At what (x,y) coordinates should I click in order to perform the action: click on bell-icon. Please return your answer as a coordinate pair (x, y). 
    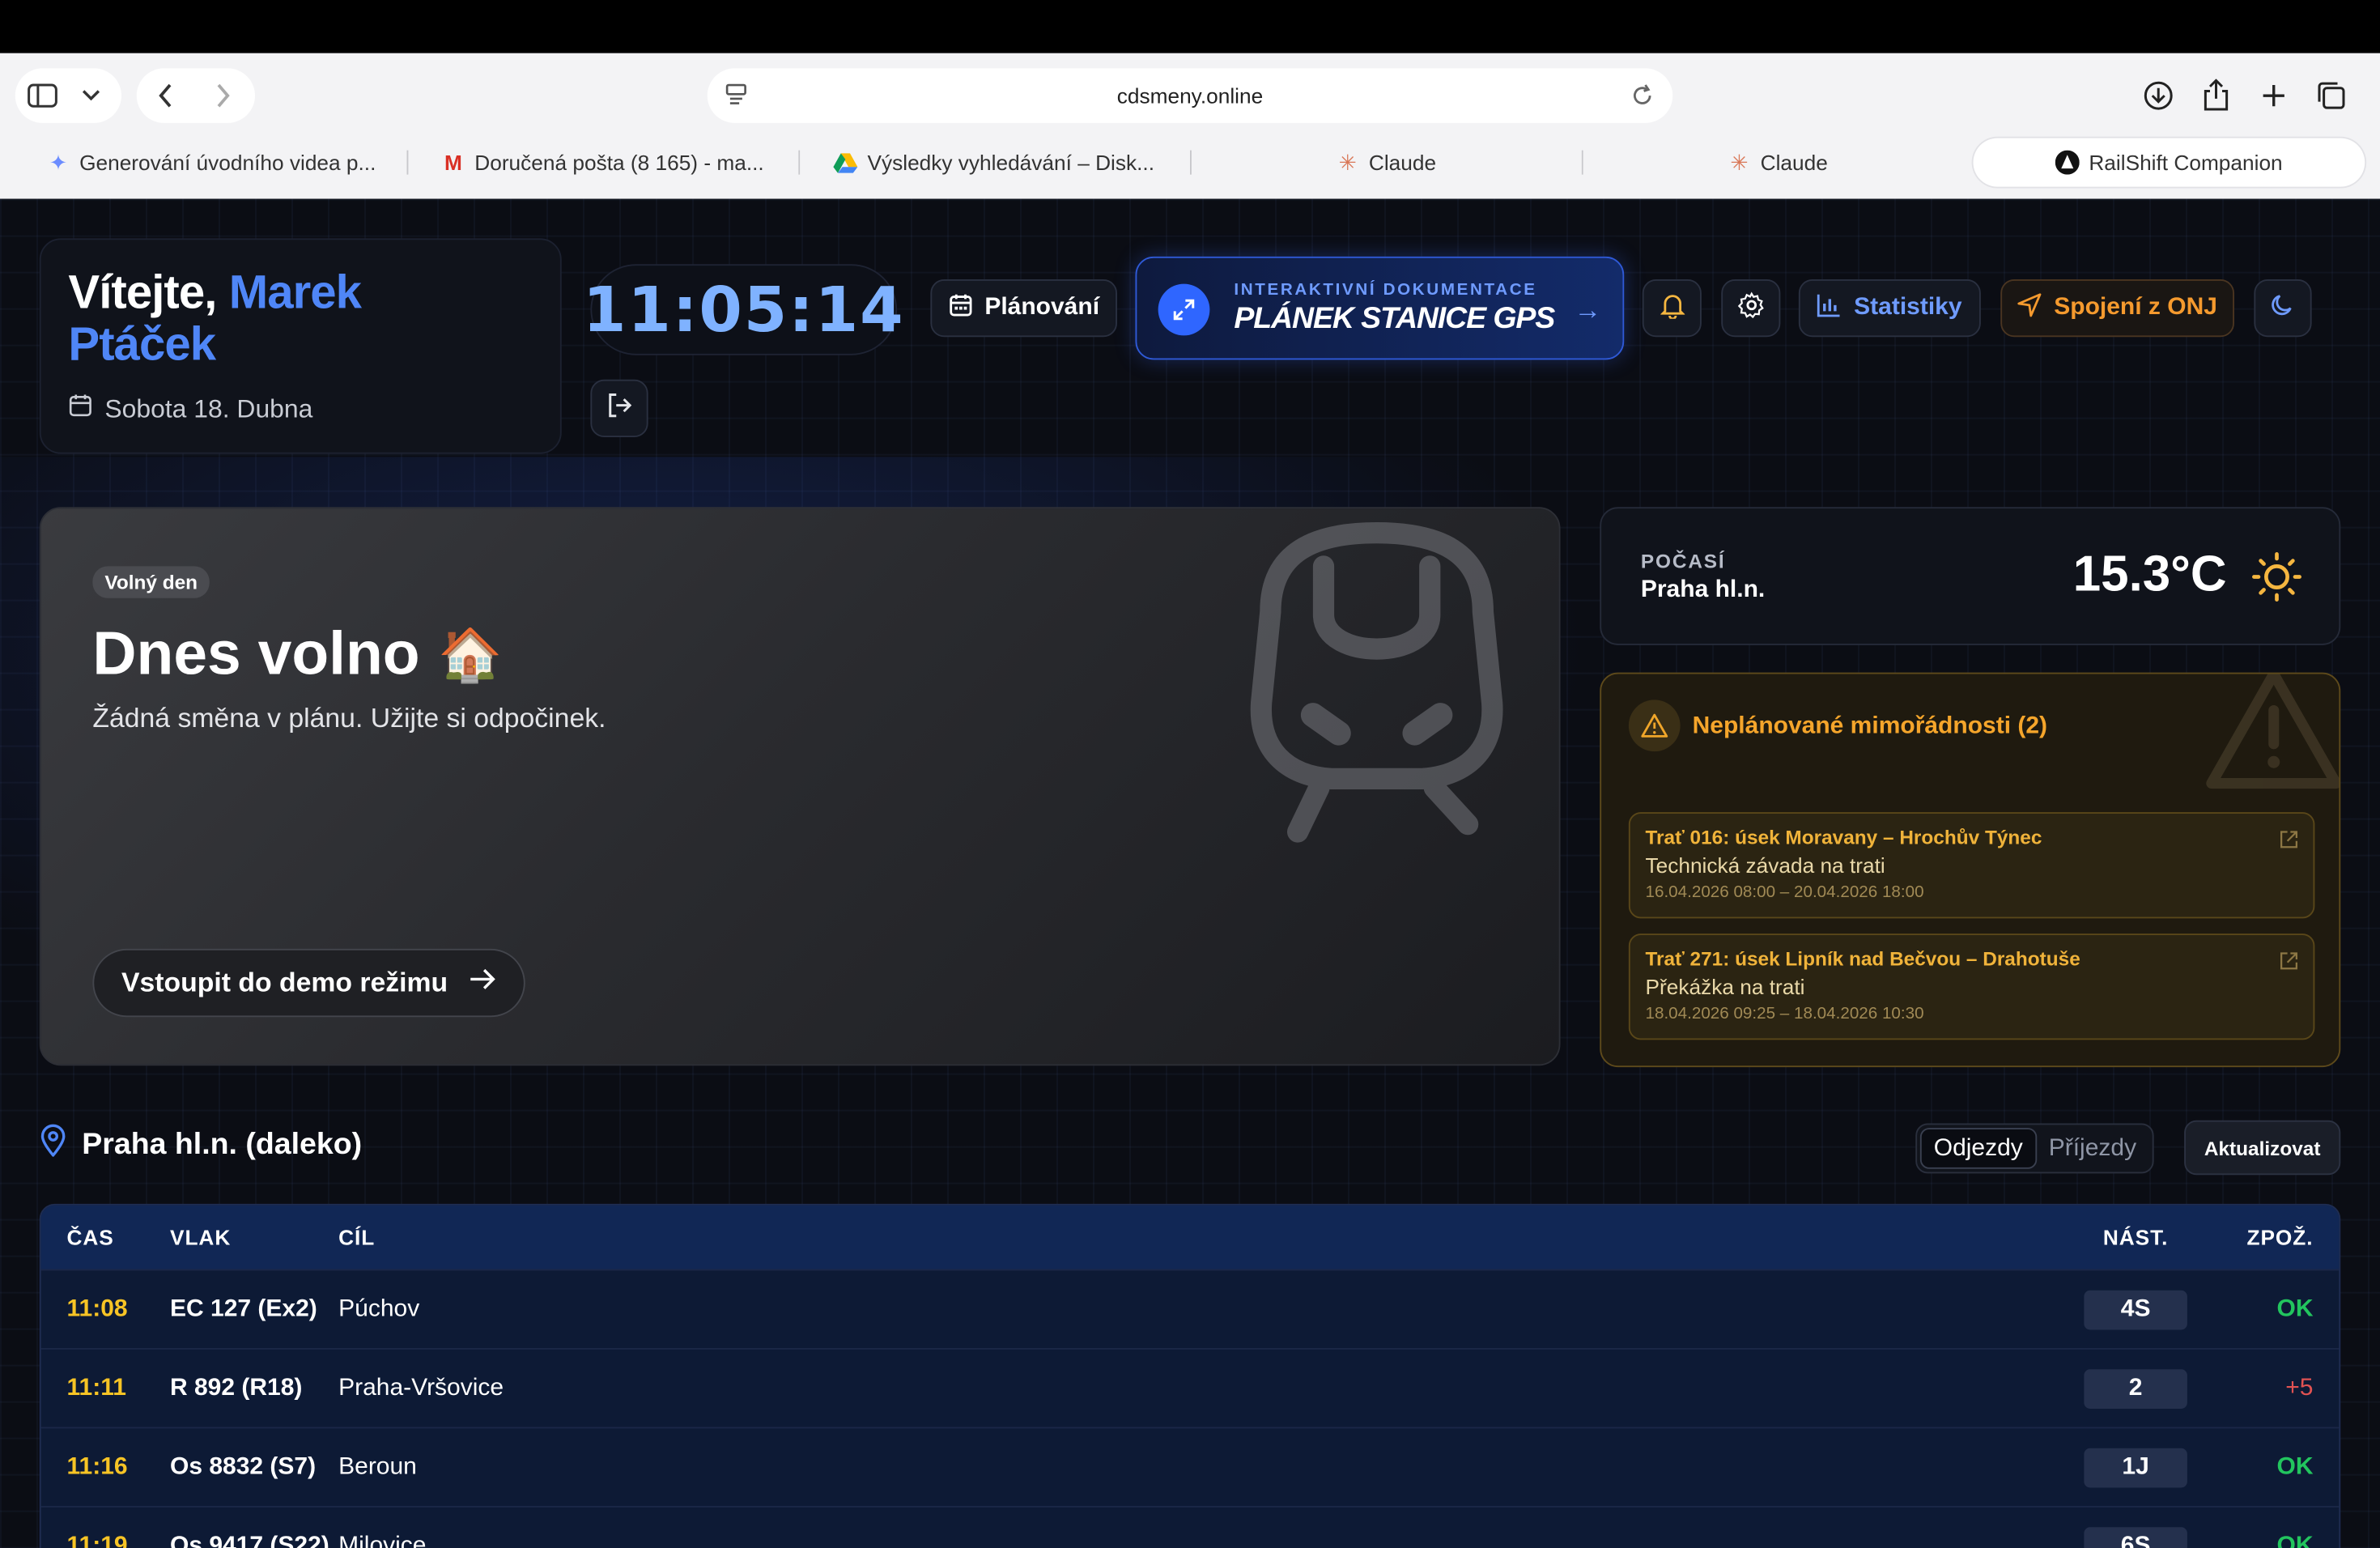
    Looking at the image, I should click on (1672, 308).